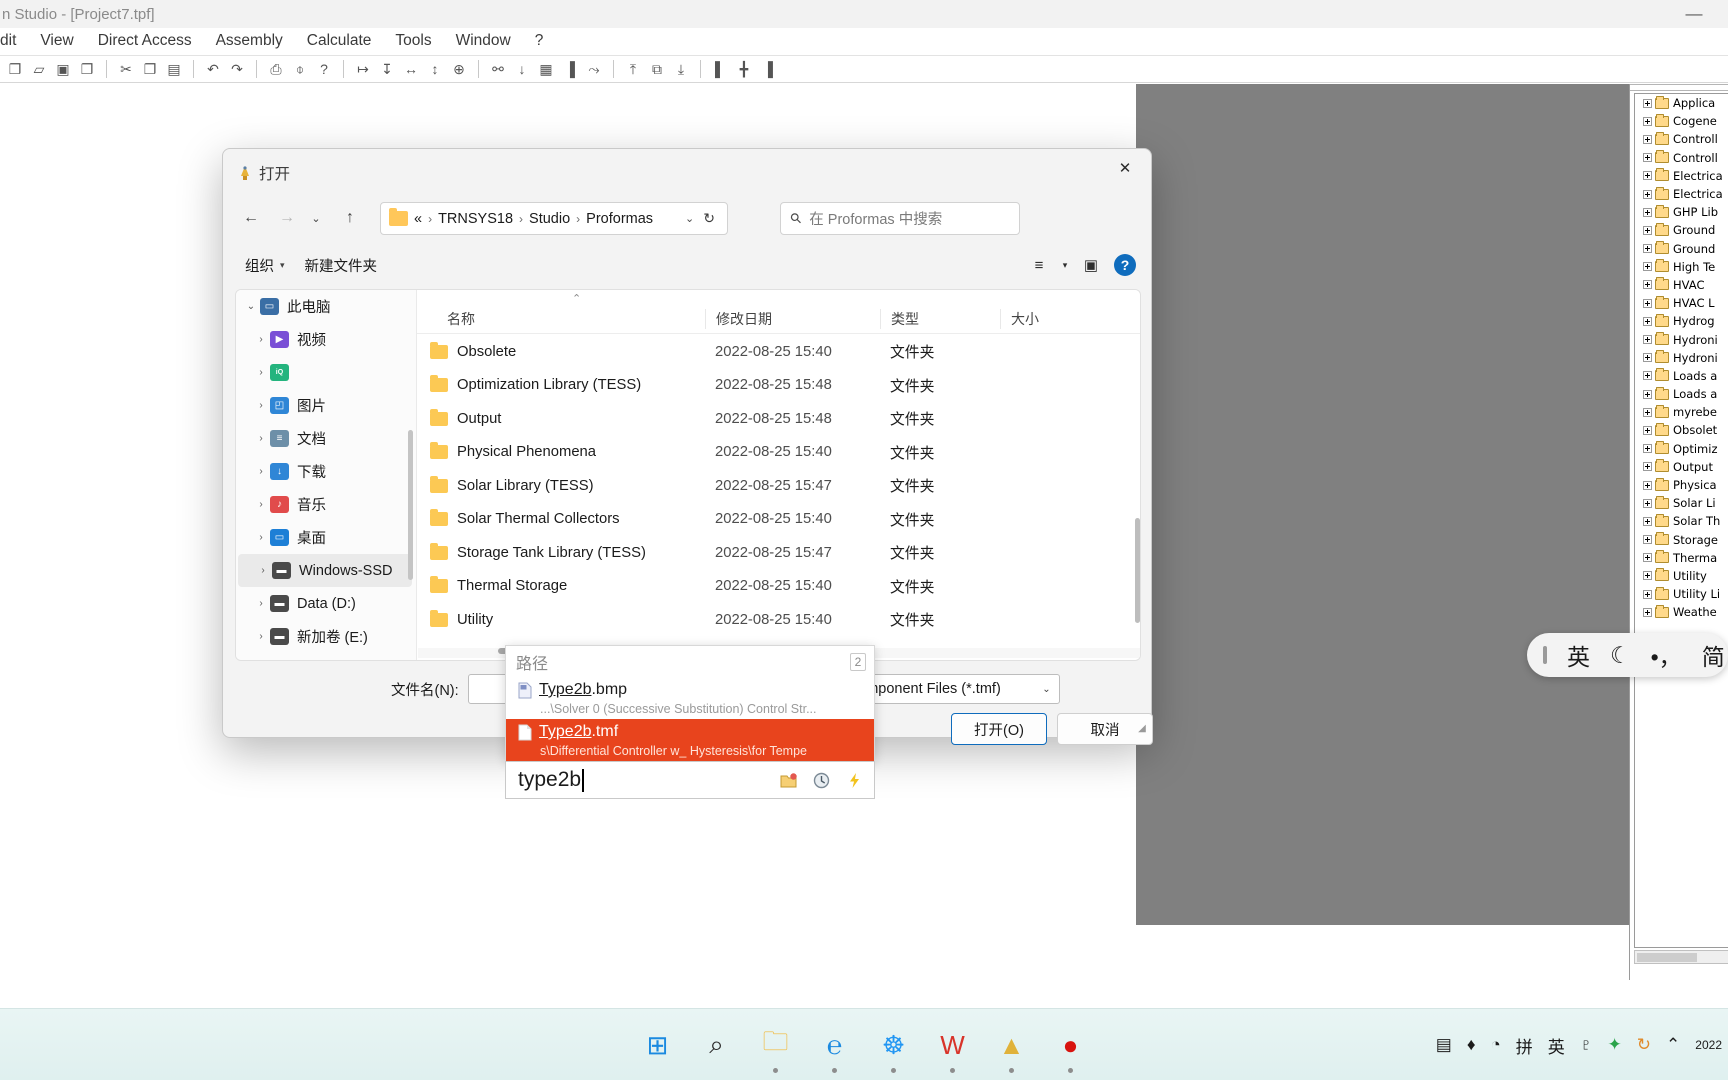 This screenshot has height=1081, width=1728. I want to click on help-button: ?, so click(1125, 265).